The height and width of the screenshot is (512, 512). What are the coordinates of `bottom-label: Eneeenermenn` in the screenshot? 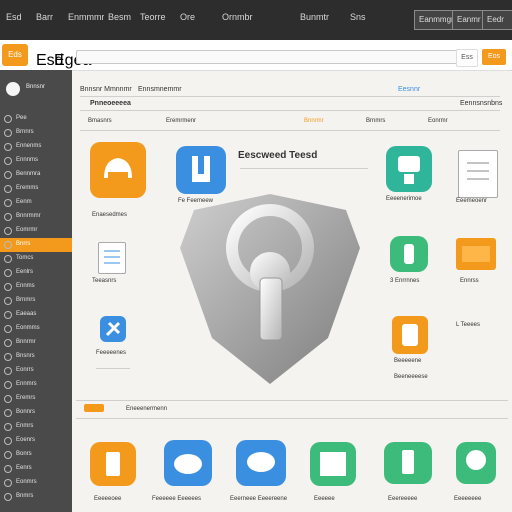 It's located at (147, 409).